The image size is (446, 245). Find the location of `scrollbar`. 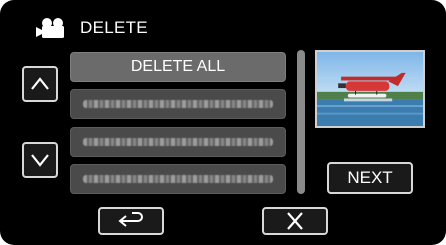

scrollbar is located at coordinates (301, 122).